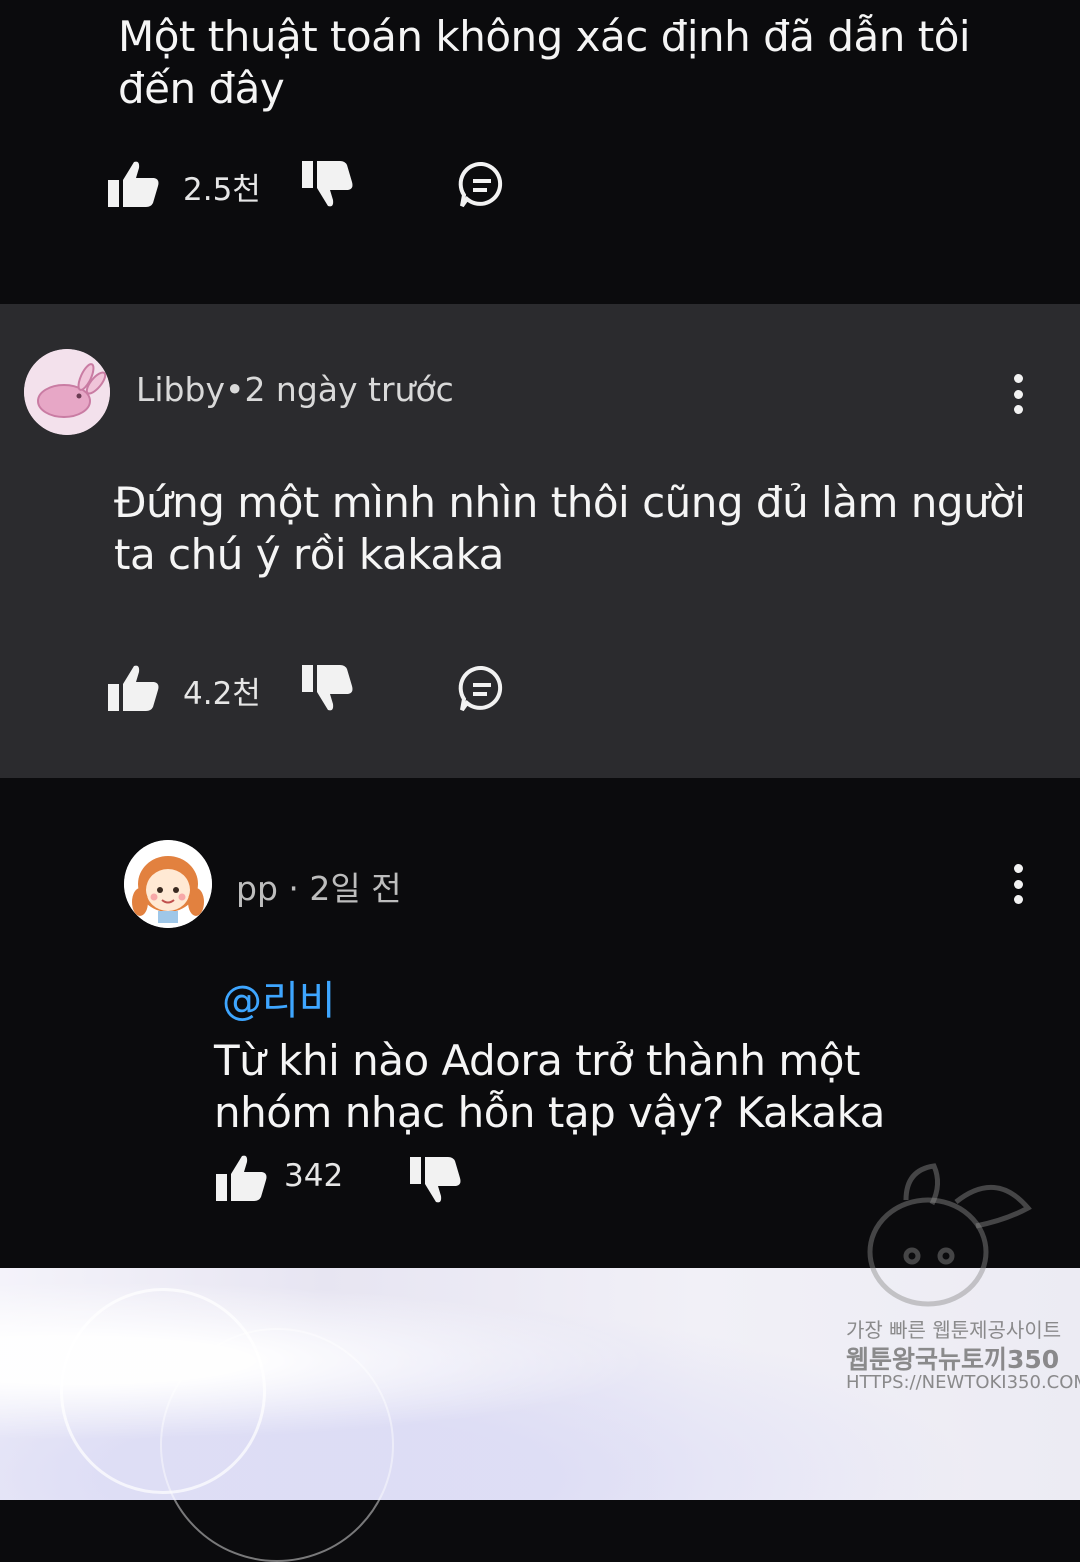 Image resolution: width=1080 pixels, height=1562 pixels. Describe the element at coordinates (949, 1235) in the screenshot. I see `watermark-mascot-icon` at that location.